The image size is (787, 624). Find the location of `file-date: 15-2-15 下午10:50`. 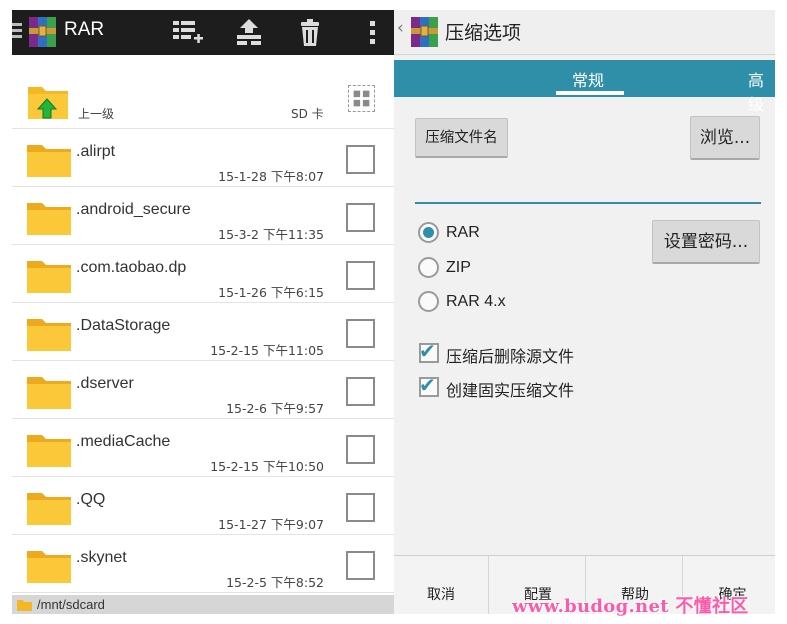

file-date: 15-2-15 下午10:50 is located at coordinates (267, 466).